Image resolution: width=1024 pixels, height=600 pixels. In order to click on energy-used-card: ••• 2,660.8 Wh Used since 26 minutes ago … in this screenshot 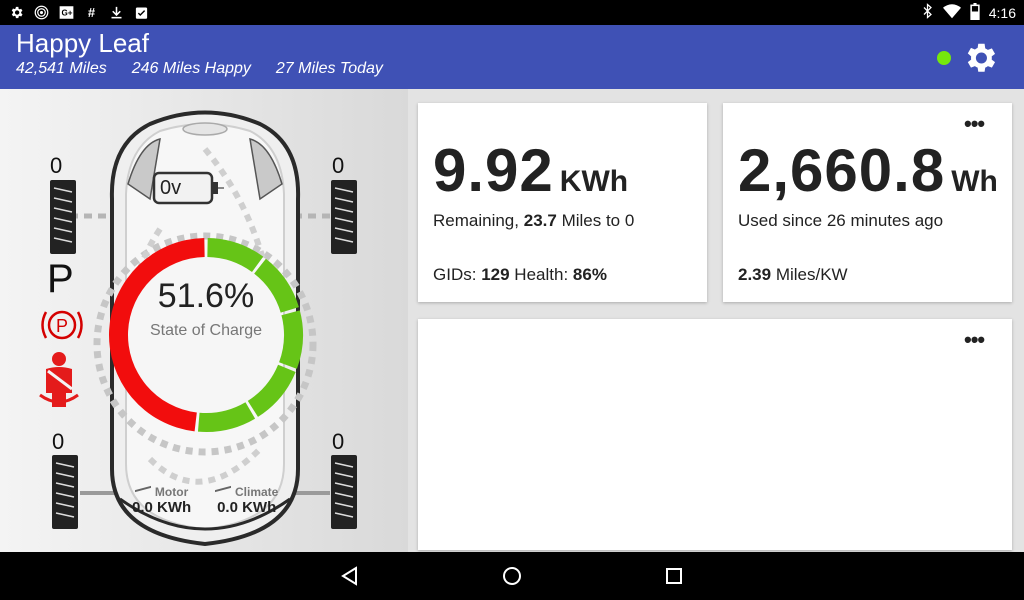, I will do `click(867, 202)`.